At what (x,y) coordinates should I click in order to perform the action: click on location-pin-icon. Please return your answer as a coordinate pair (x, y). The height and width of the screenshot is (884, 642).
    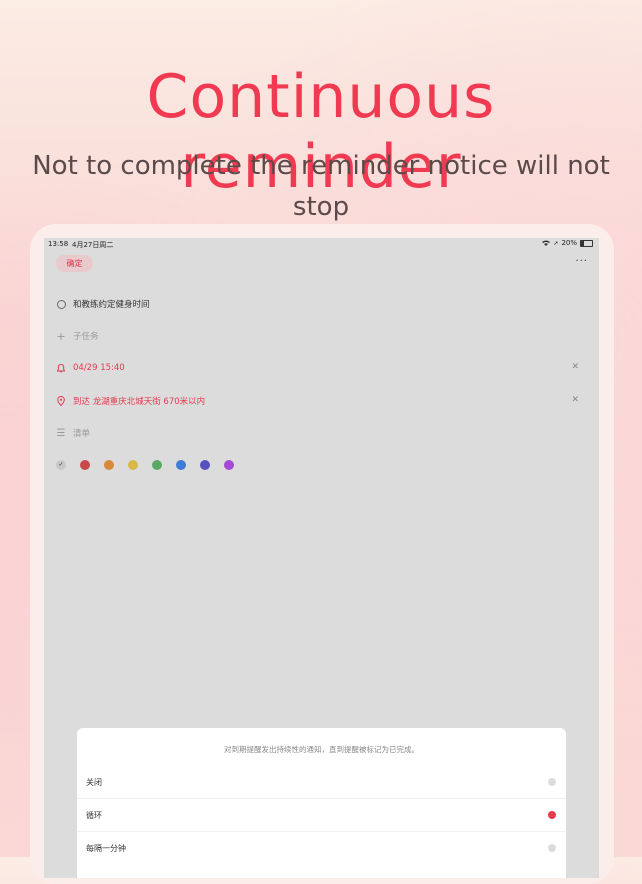
    Looking at the image, I should click on (61, 401).